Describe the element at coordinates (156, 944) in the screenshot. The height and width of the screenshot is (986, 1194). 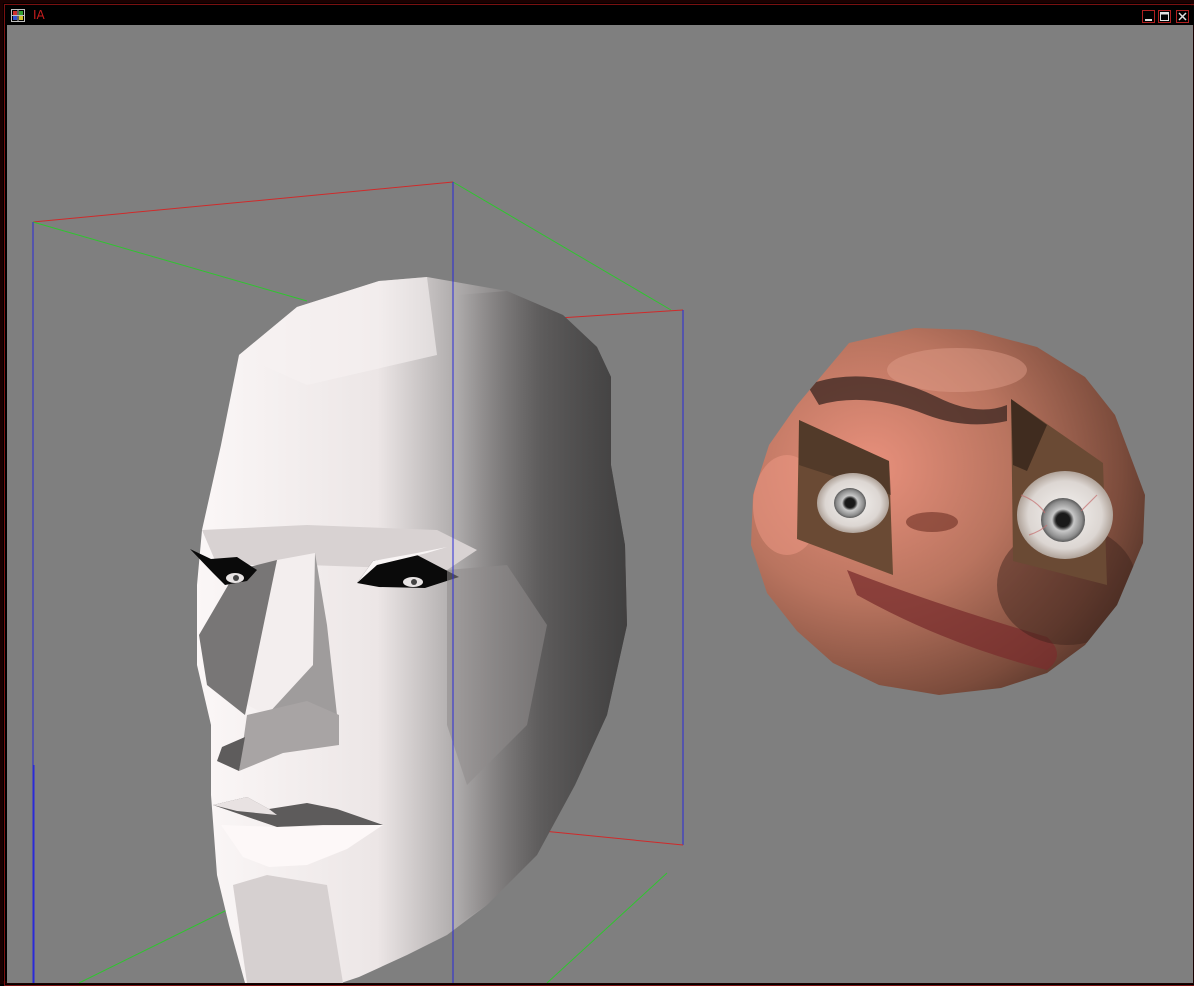
I see `bbox-edge-y-bottom-left` at that location.